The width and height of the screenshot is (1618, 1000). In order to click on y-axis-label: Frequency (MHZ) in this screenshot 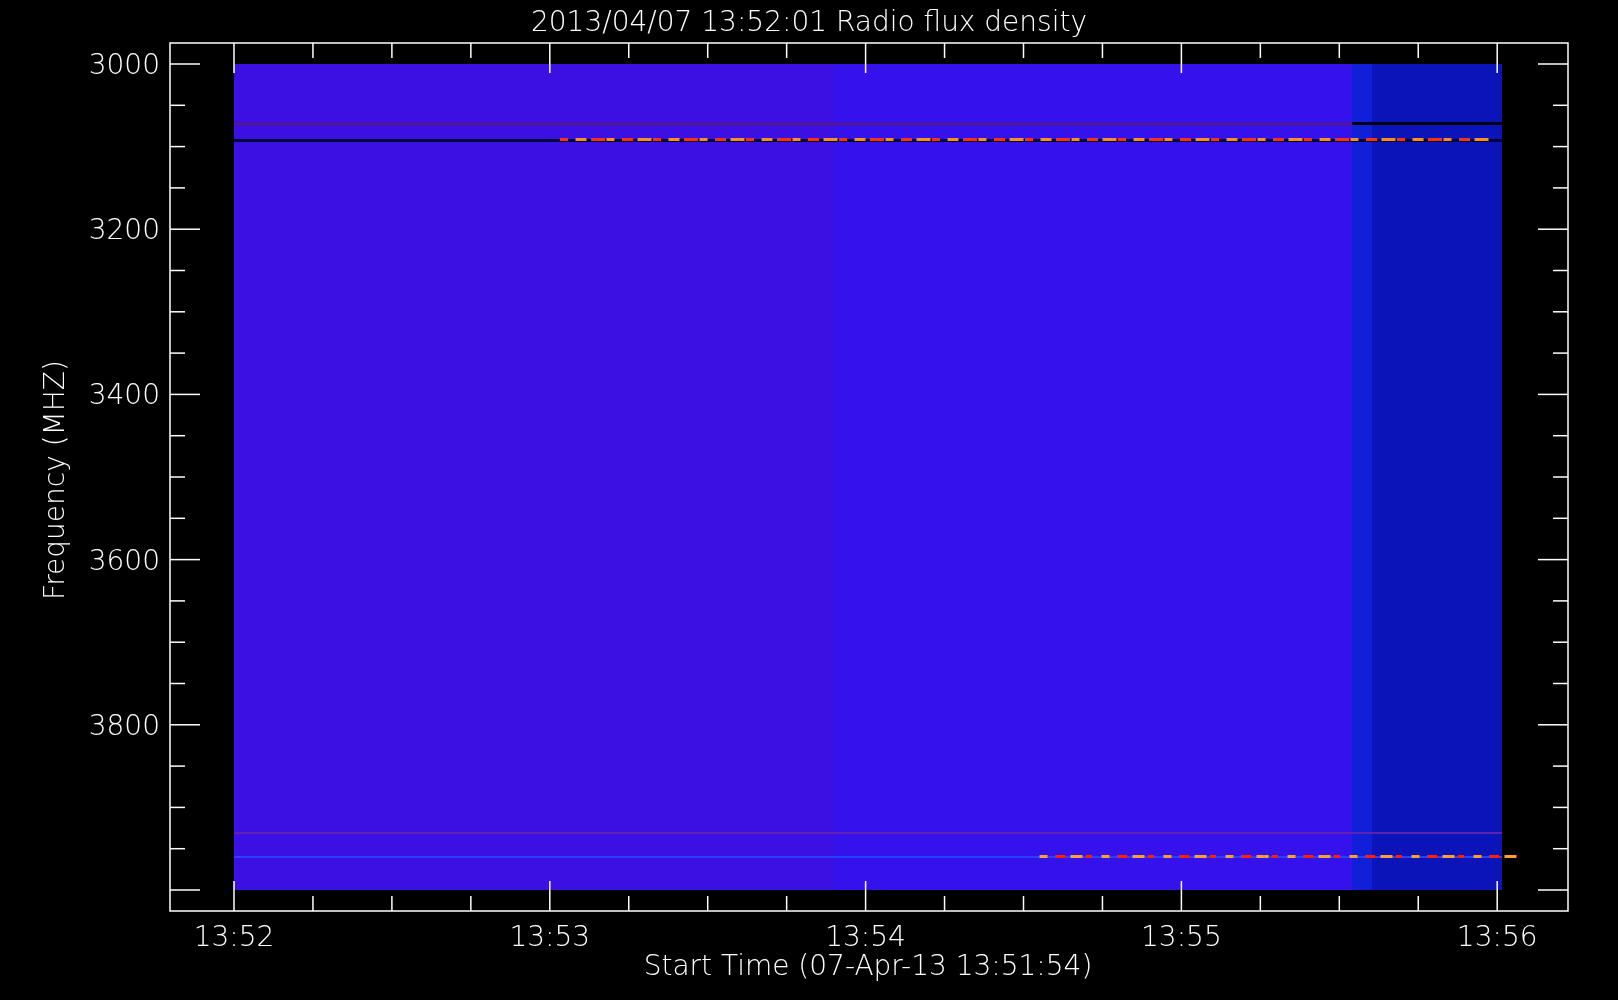, I will do `click(54, 480)`.